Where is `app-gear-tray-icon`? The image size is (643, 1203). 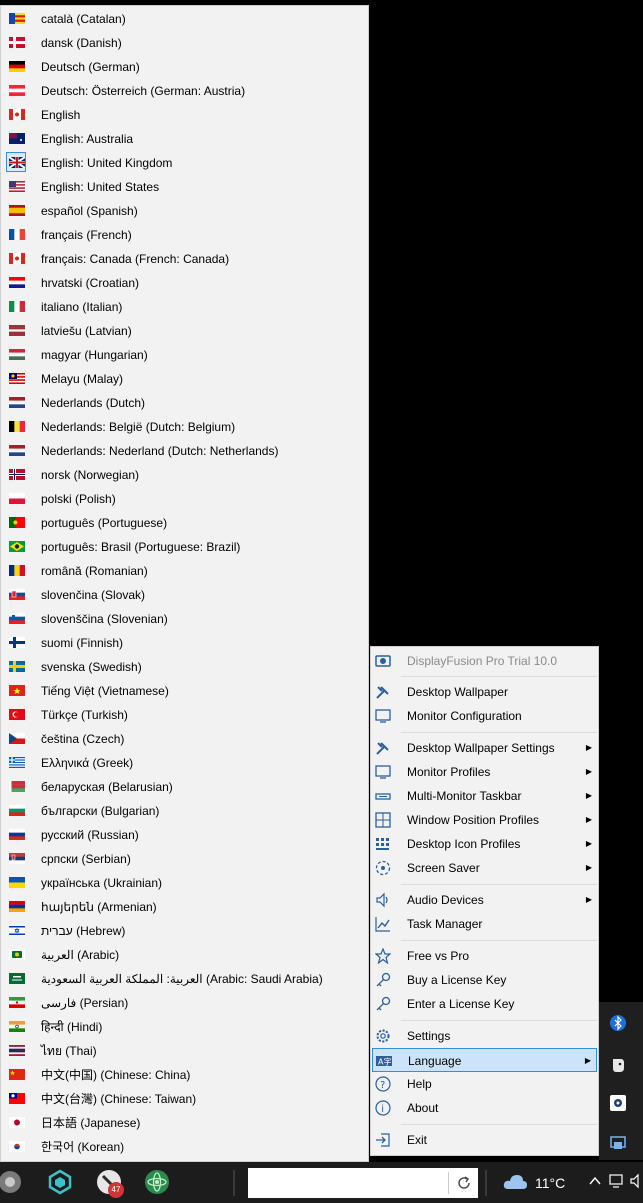
app-gear-tray-icon is located at coordinates (618, 1103).